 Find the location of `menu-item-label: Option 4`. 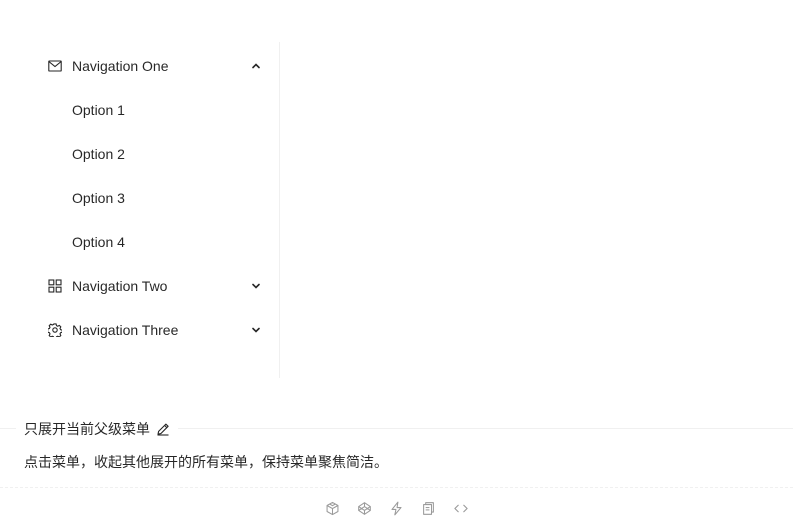

menu-item-label: Option 4 is located at coordinates (98, 242).